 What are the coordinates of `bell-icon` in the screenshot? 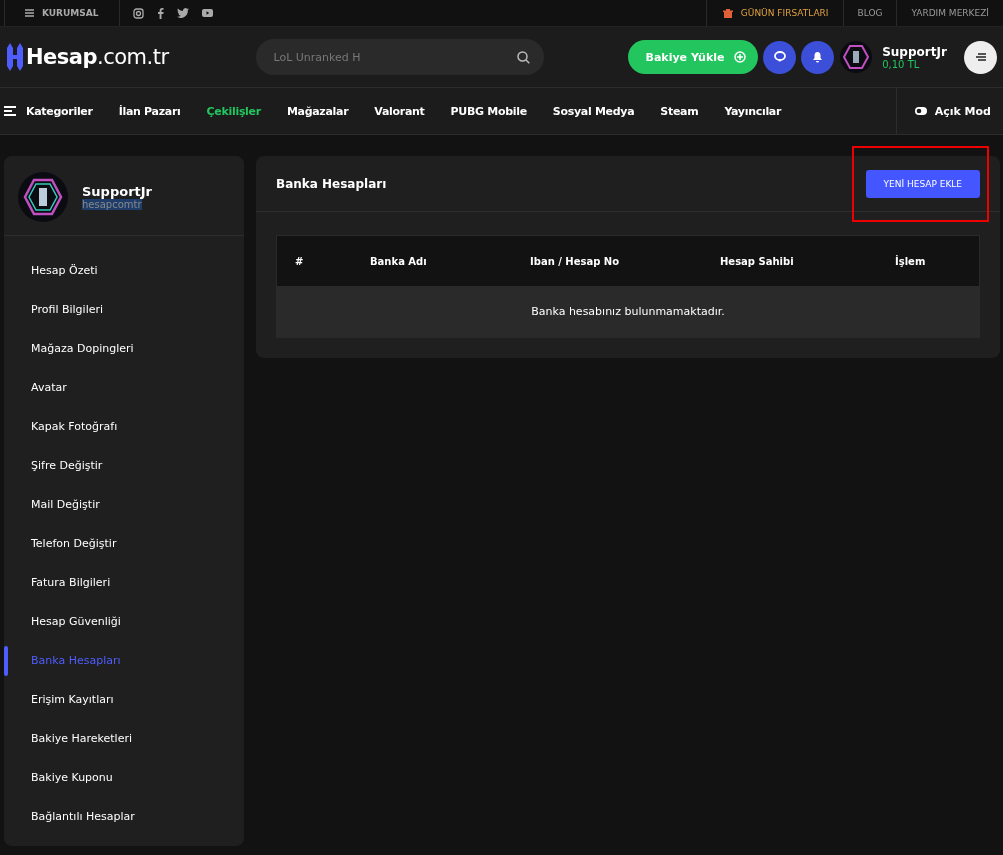 It's located at (818, 57).